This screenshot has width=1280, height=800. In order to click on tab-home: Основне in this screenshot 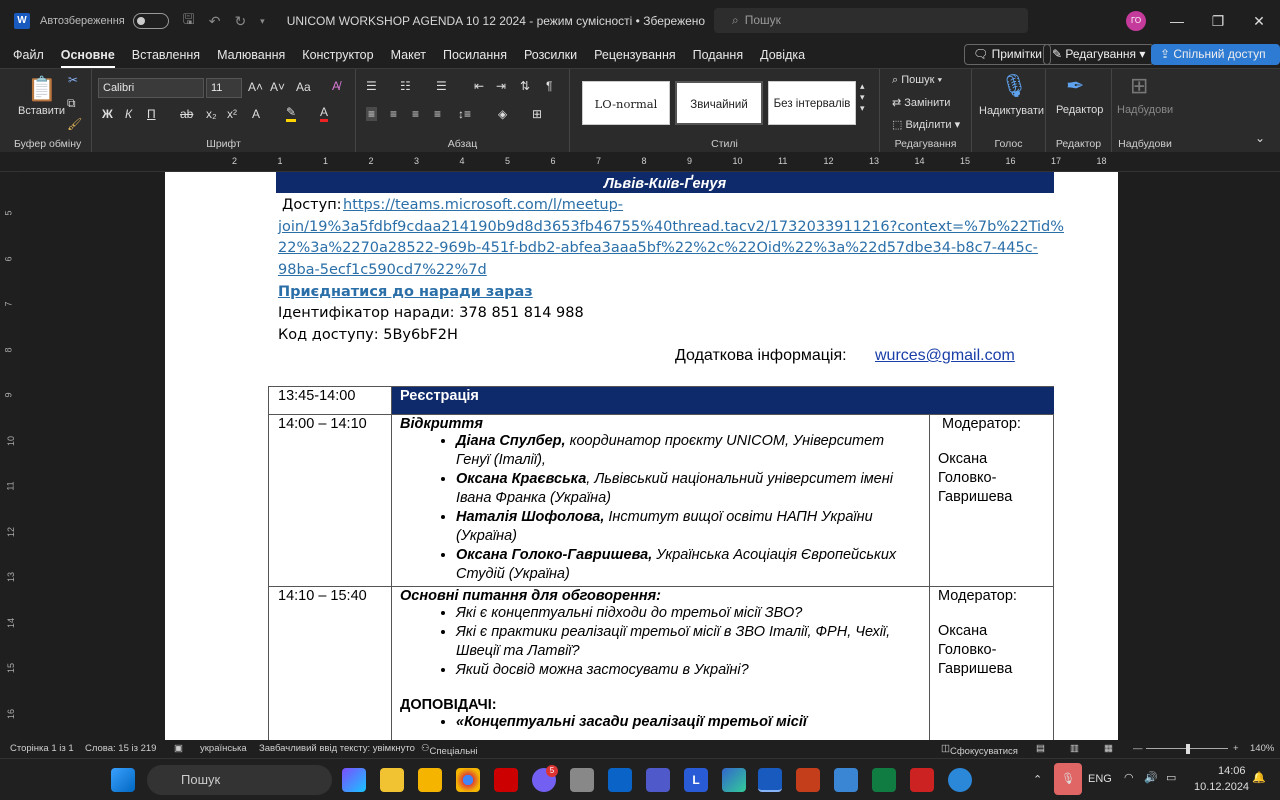, I will do `click(87, 55)`.